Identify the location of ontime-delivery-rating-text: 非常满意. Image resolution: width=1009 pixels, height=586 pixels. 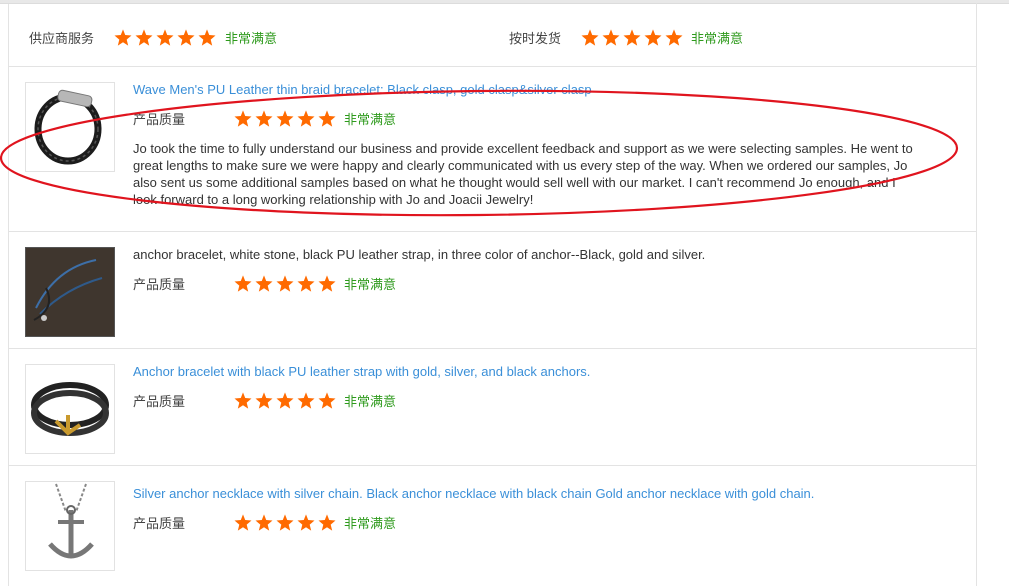
(717, 38).